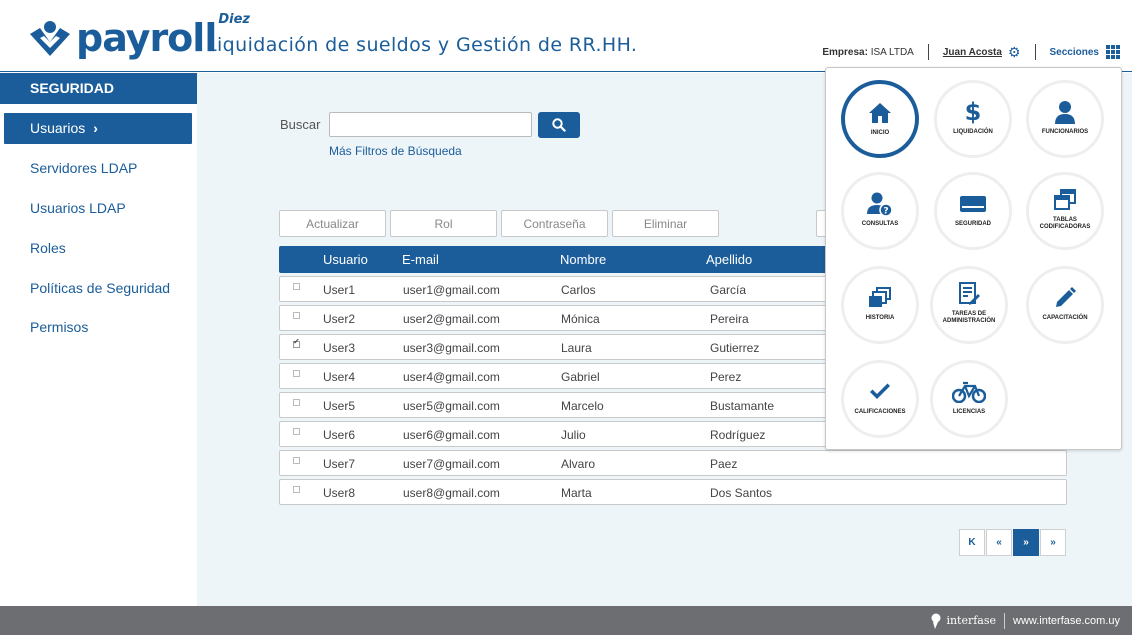 Image resolution: width=1132 pixels, height=635 pixels. I want to click on sidebar-item-usuarios: Usuarios ›, so click(98, 128).